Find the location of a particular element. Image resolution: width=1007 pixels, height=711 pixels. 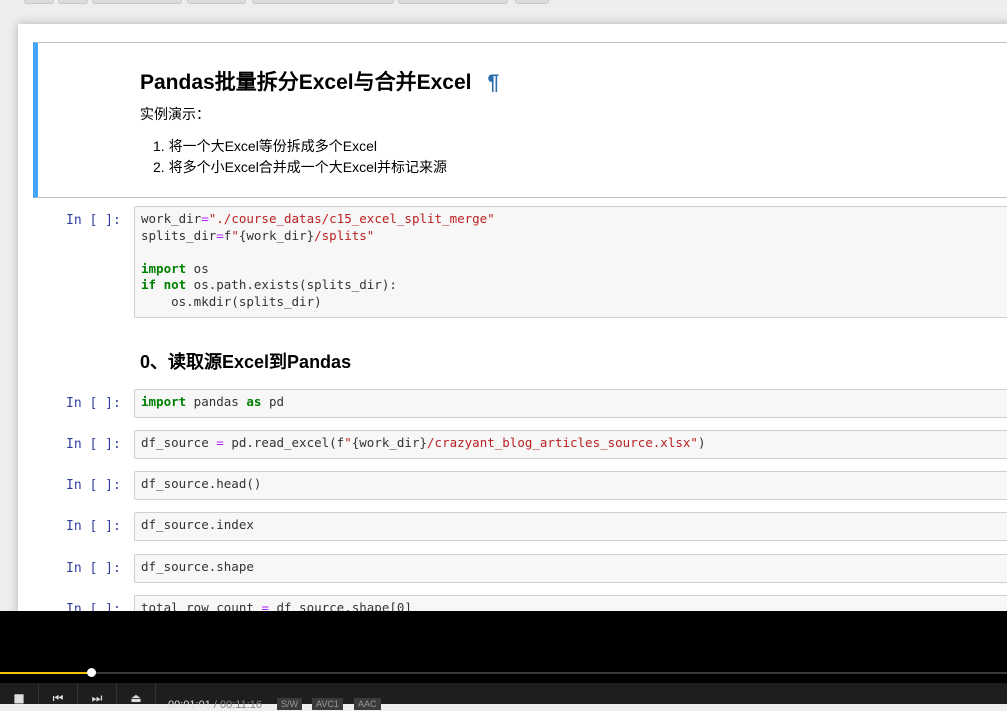

stop-icon: ■ is located at coordinates (19, 693).